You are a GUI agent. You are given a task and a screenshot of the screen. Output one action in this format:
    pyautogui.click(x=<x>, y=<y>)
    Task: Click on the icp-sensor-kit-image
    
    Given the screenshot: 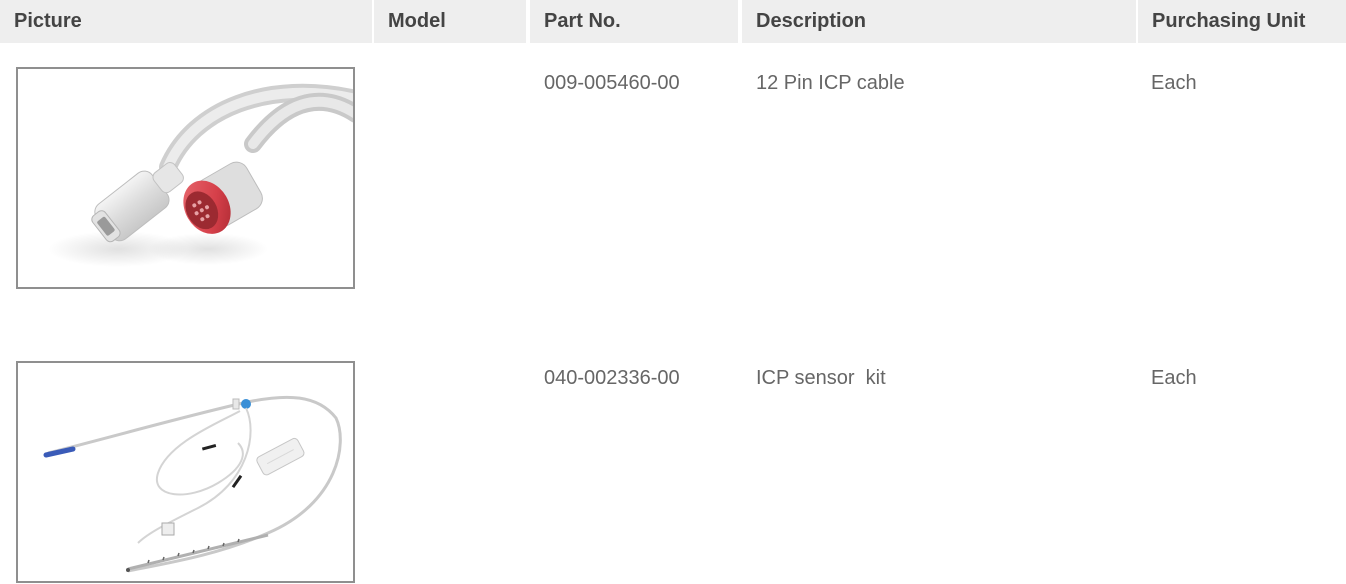 What is the action you would take?
    pyautogui.click(x=192, y=484)
    